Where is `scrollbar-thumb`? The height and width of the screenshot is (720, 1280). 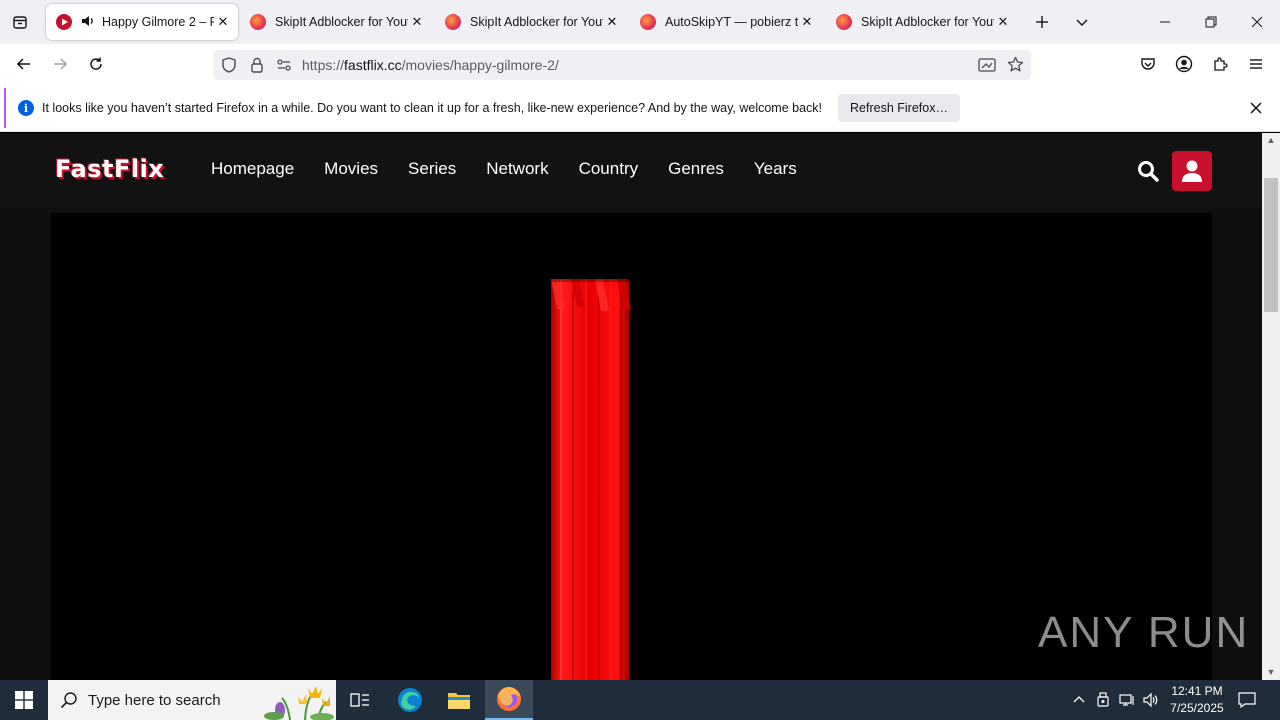
scrollbar-thumb is located at coordinates (1271, 245).